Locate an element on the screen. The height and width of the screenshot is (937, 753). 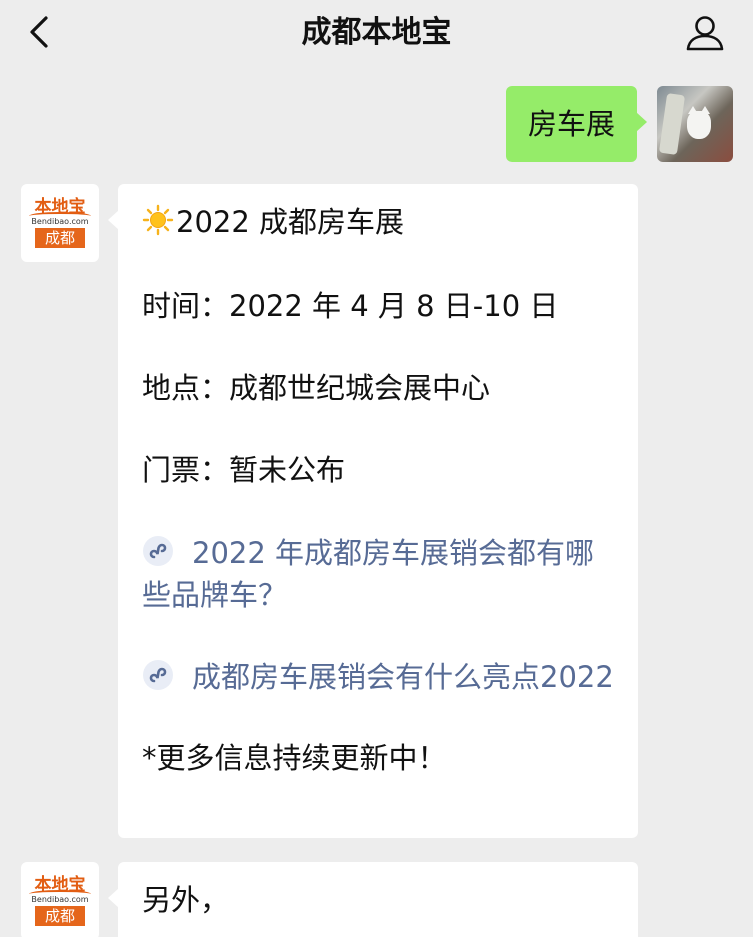
bag-image-detail is located at coordinates (672, 124).